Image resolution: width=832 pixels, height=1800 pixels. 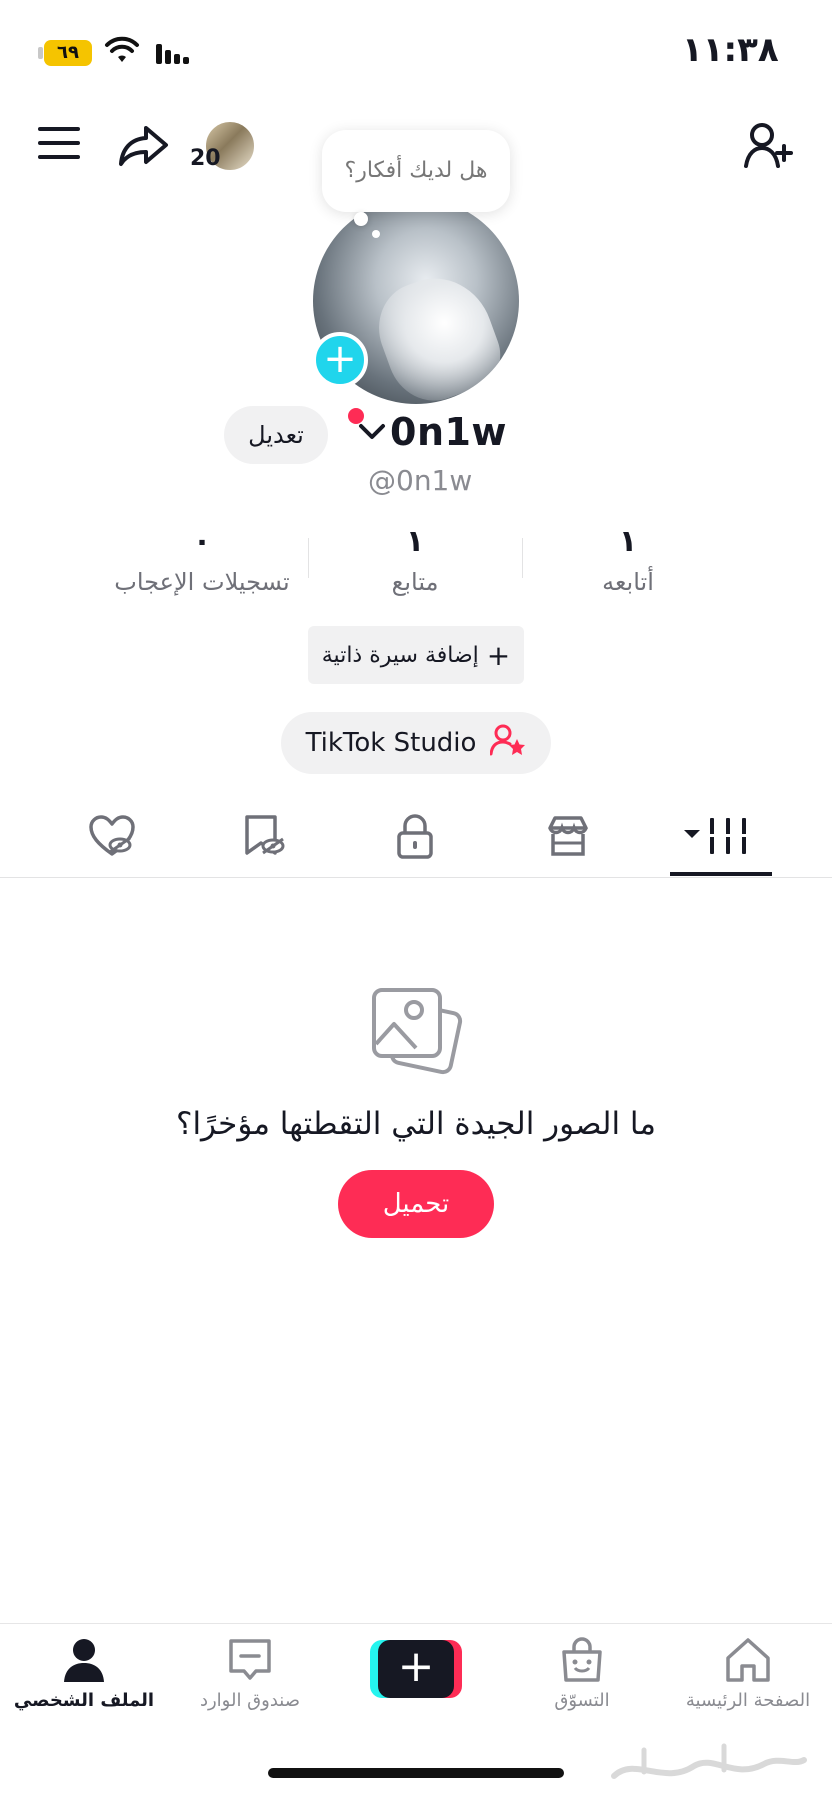 I want to click on nav-home: الصفحة الرئيسية, so click(x=748, y=1681).